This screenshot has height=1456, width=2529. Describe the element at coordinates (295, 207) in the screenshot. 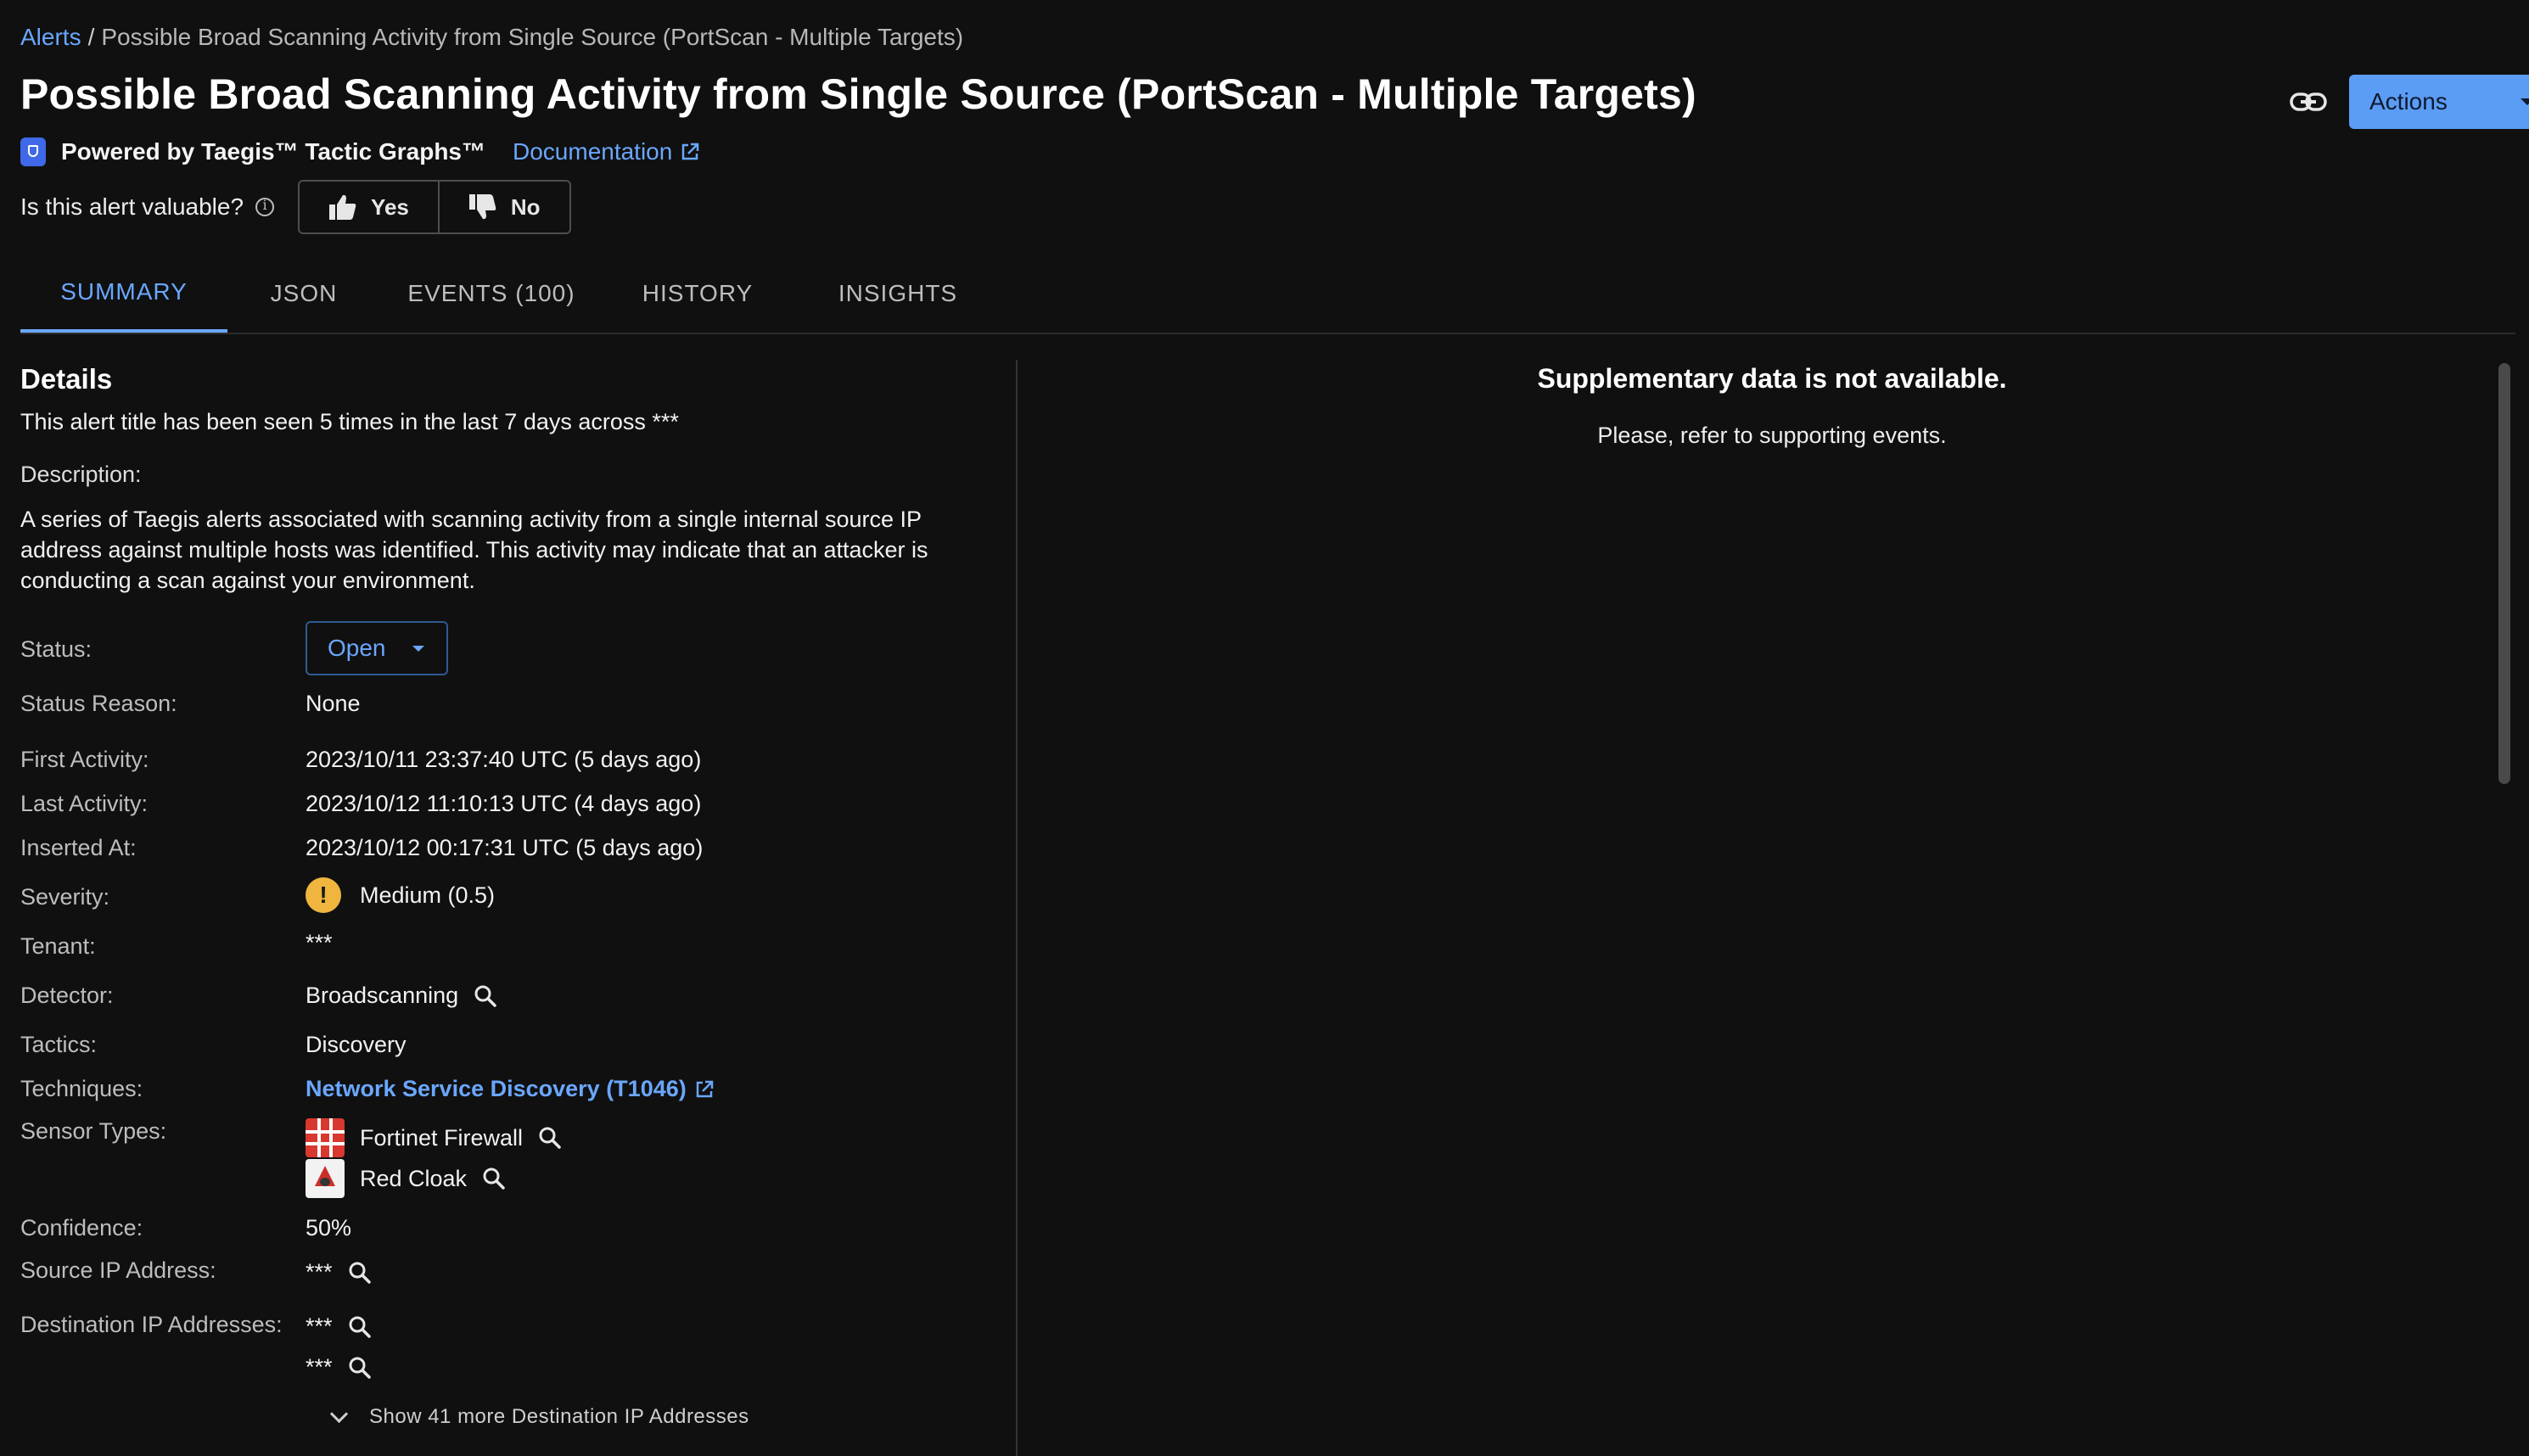

I see `alert-feedback: Is this alert valuable? Yes No` at that location.